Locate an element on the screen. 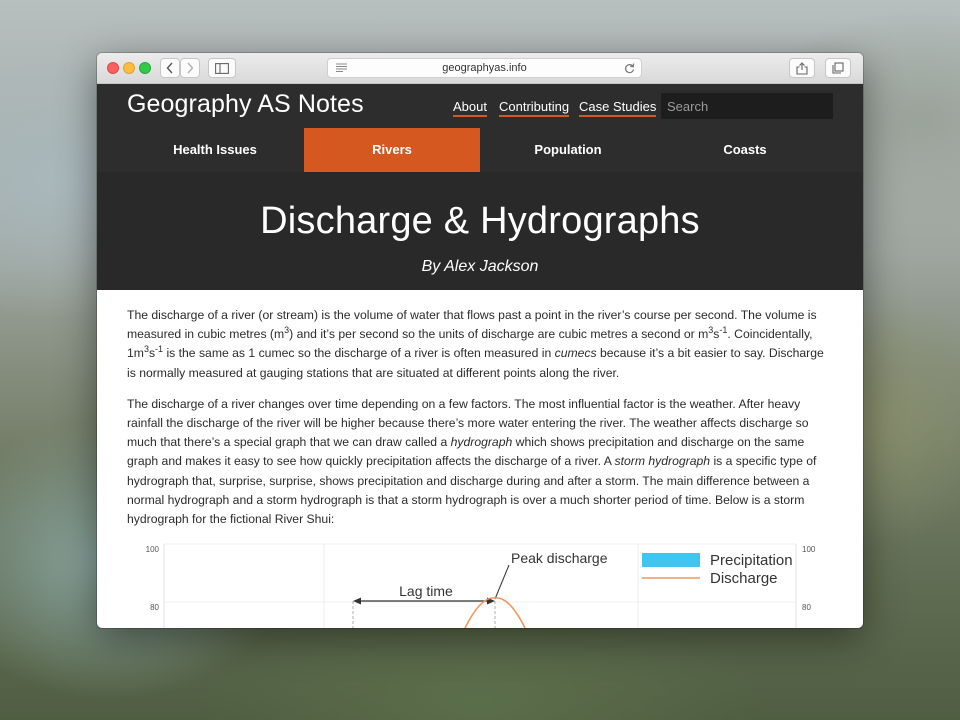 Image resolution: width=960 pixels, height=720 pixels. nav-rivers: Rivers is located at coordinates (392, 150).